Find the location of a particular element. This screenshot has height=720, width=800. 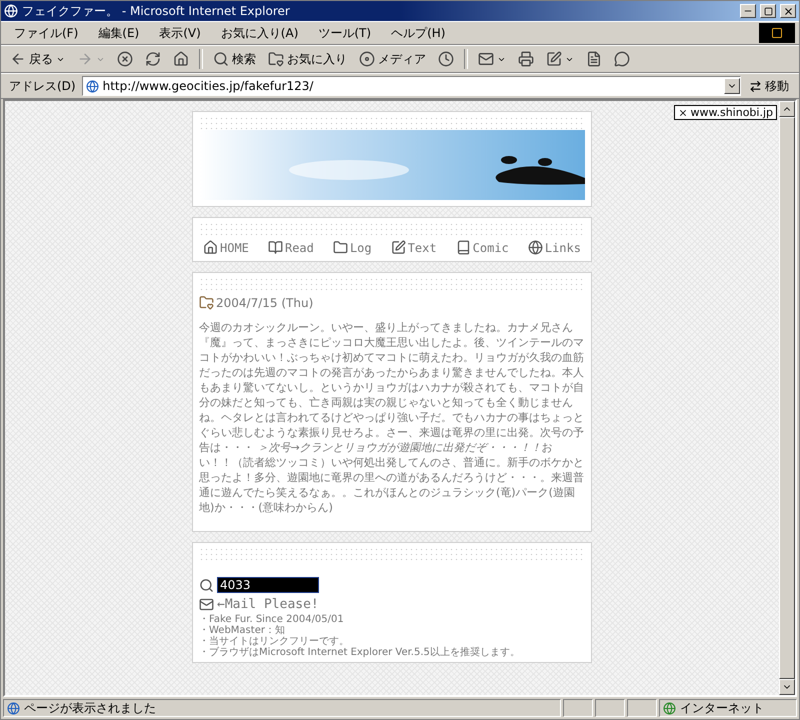

site-info: ・Fake Fur. Since 2004/05/01 is located at coordinates (272, 619).